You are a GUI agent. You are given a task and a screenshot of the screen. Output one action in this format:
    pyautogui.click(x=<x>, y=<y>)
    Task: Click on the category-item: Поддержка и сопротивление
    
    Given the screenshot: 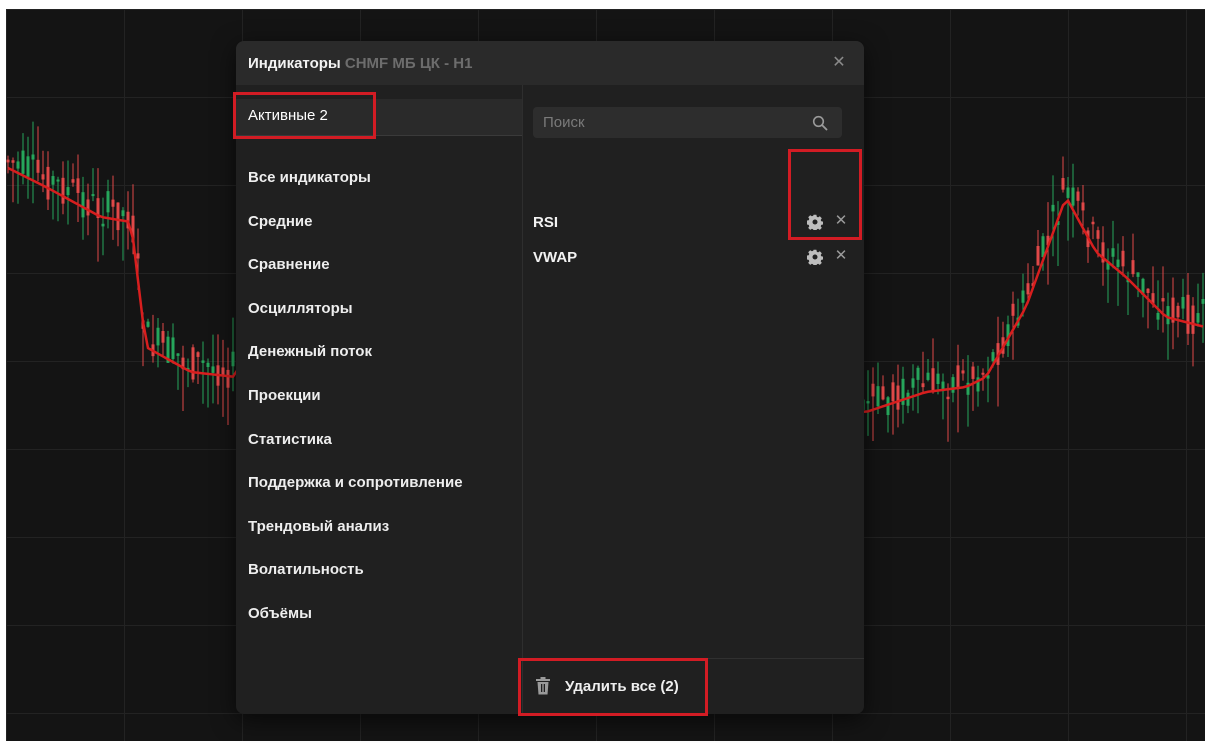 What is the action you would take?
    pyautogui.click(x=379, y=490)
    